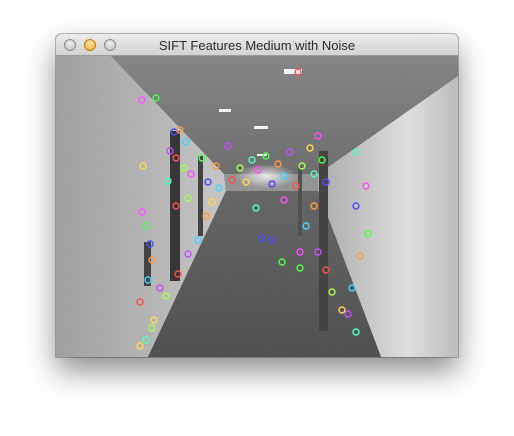 This screenshot has width=514, height=436. I want to click on title-bar: SIFT Features Medium with Noise, so click(257, 45).